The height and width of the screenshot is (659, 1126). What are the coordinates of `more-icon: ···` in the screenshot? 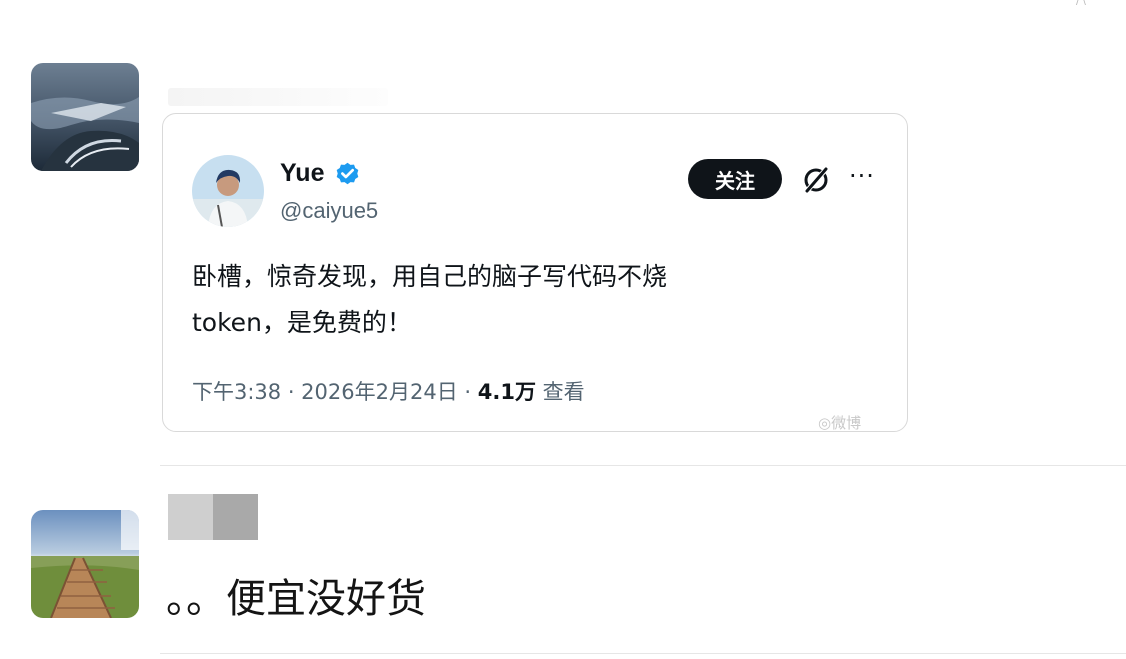 It's located at (864, 179).